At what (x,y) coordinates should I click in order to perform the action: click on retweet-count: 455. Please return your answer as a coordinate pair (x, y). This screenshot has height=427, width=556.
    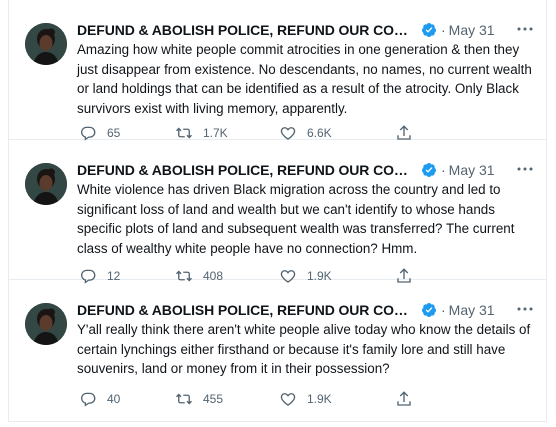
    Looking at the image, I should click on (213, 399).